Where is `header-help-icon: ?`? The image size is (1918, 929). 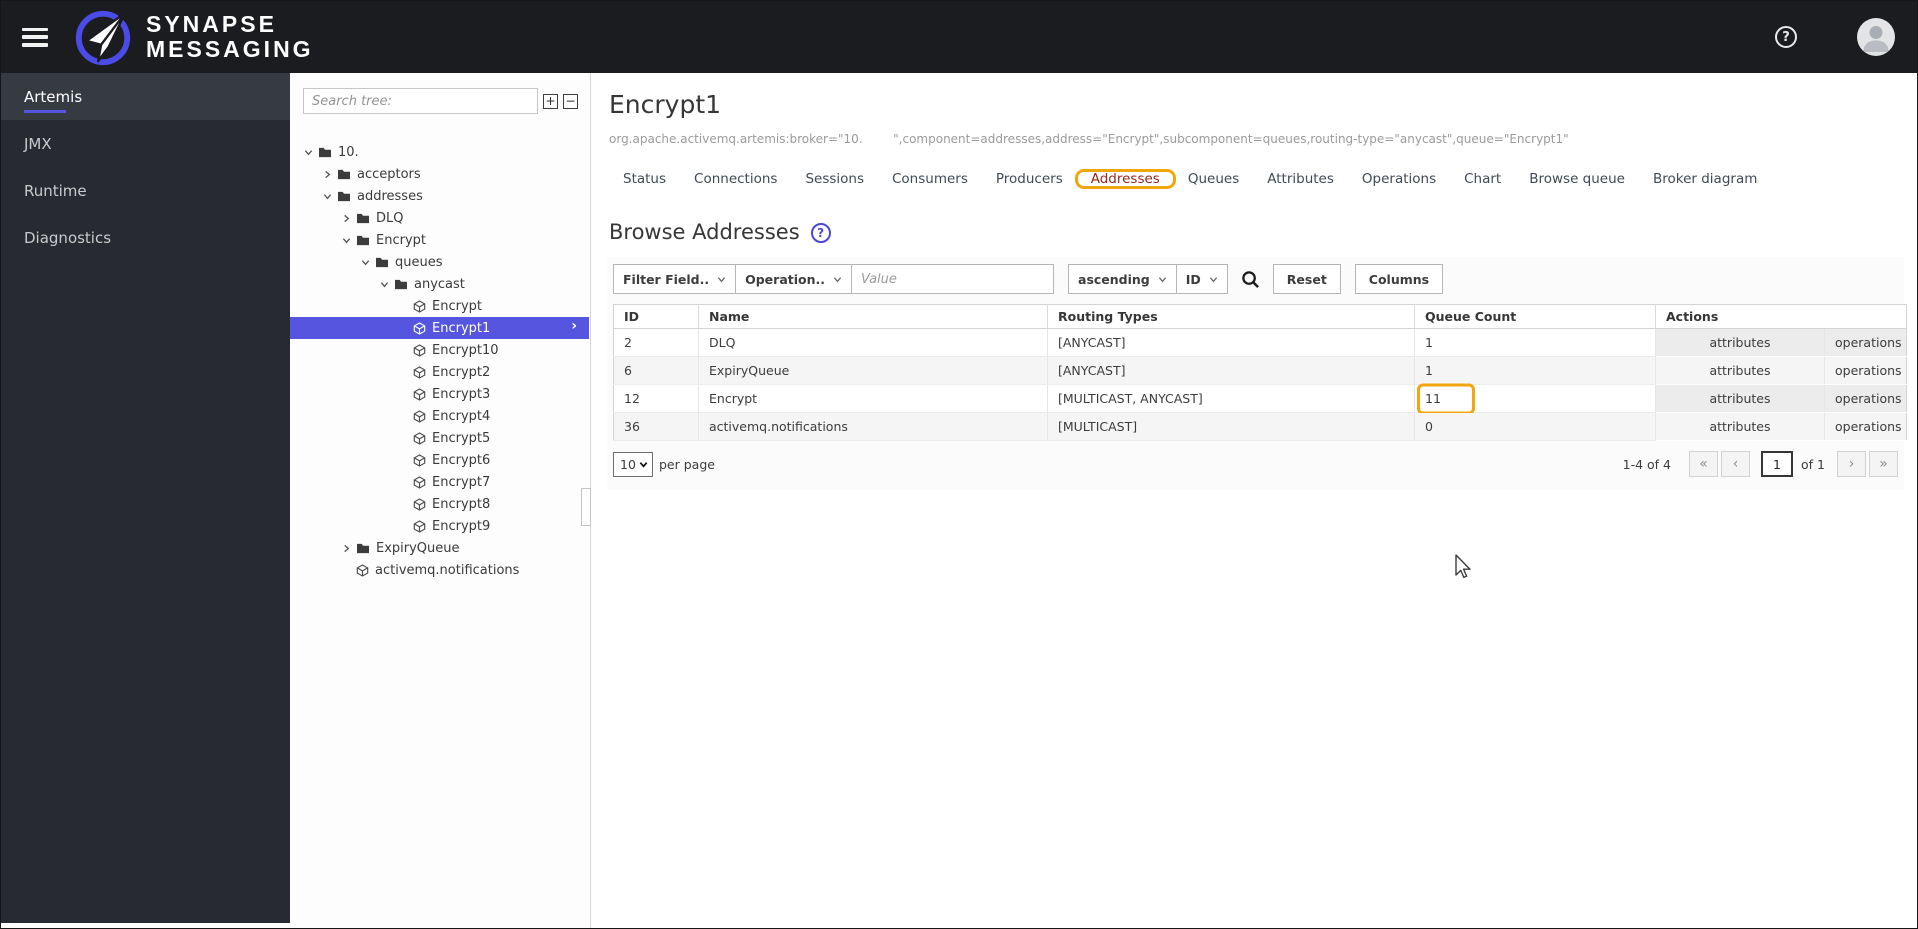 header-help-icon: ? is located at coordinates (1786, 37).